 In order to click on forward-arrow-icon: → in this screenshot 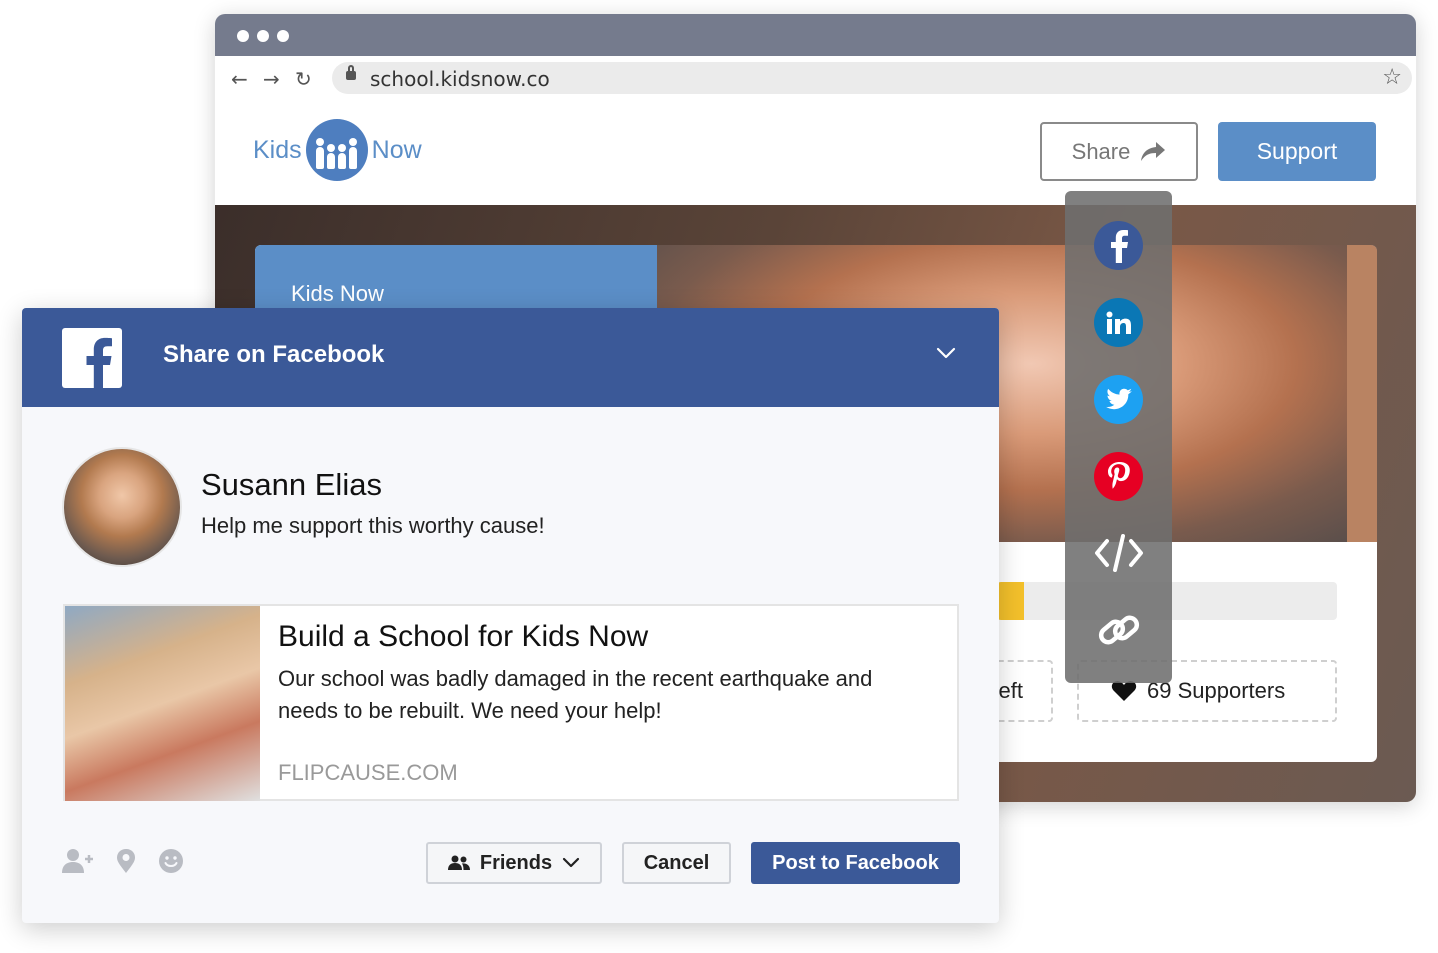, I will do `click(271, 79)`.